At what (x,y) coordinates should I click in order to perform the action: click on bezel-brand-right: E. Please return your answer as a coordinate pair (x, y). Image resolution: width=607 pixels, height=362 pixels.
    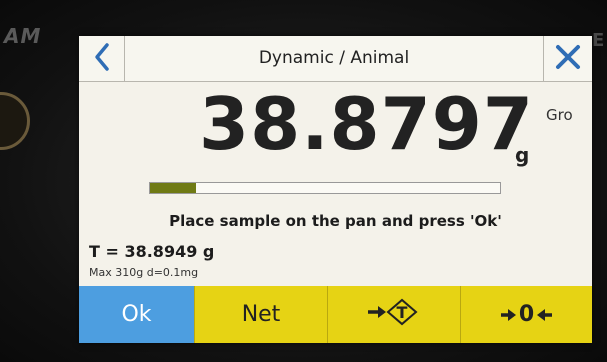
    Looking at the image, I should click on (598, 40).